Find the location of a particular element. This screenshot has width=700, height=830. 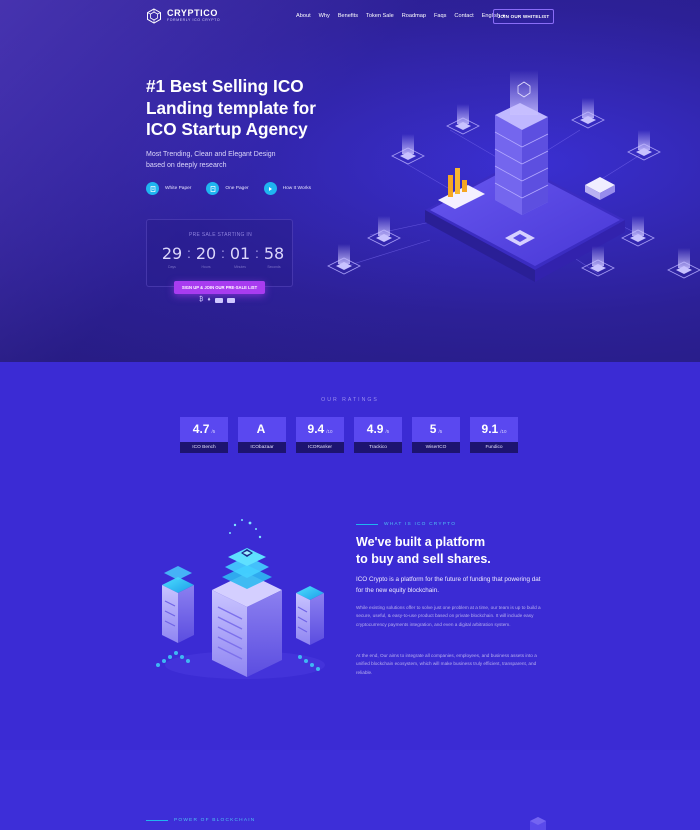

countdown-days: 29 Days is located at coordinates (172, 257).